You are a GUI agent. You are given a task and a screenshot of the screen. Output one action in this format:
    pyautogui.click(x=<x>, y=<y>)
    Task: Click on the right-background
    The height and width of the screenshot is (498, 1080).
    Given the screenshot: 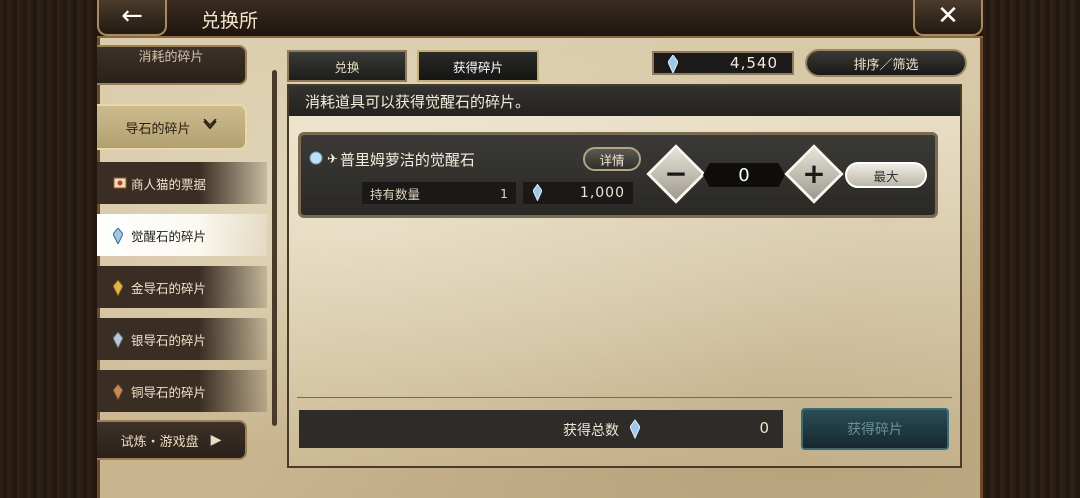 What is the action you would take?
    pyautogui.click(x=1031, y=249)
    